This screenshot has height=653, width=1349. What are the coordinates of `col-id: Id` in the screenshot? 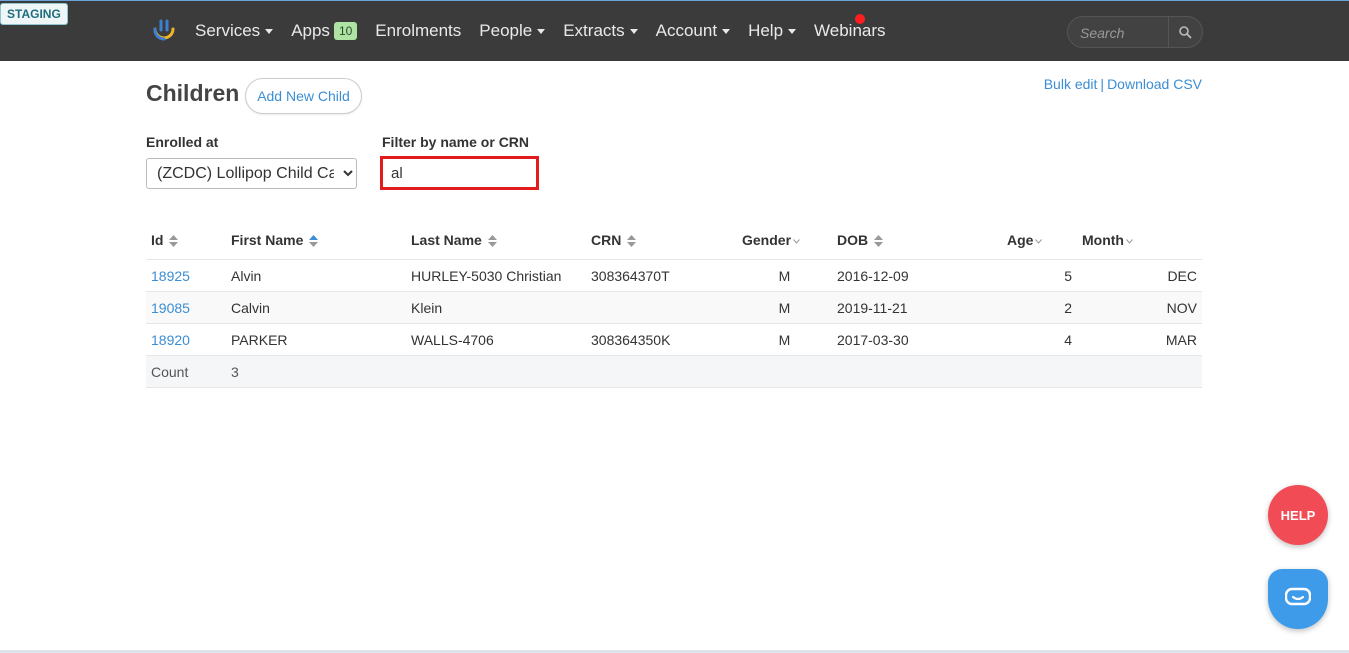 It's located at (186, 240).